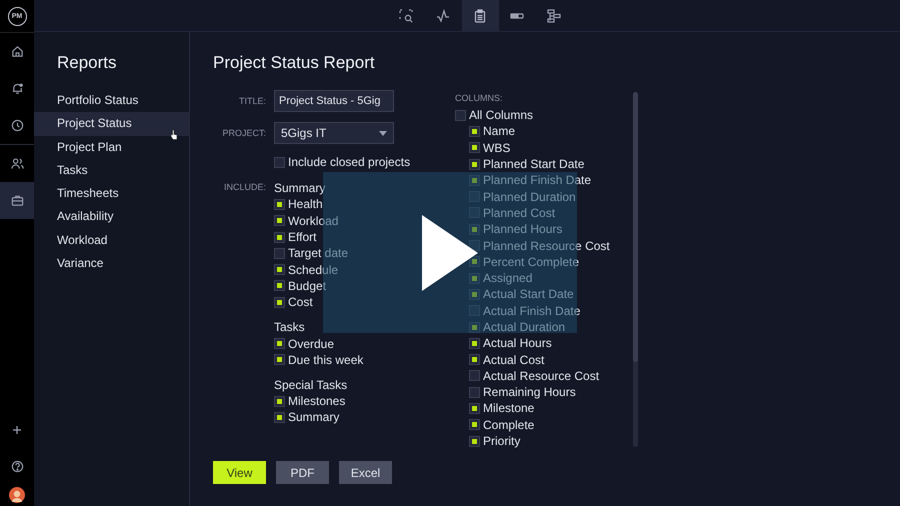  Describe the element at coordinates (537, 180) in the screenshot. I see `checkbox-label: Planned Finish Date` at that location.